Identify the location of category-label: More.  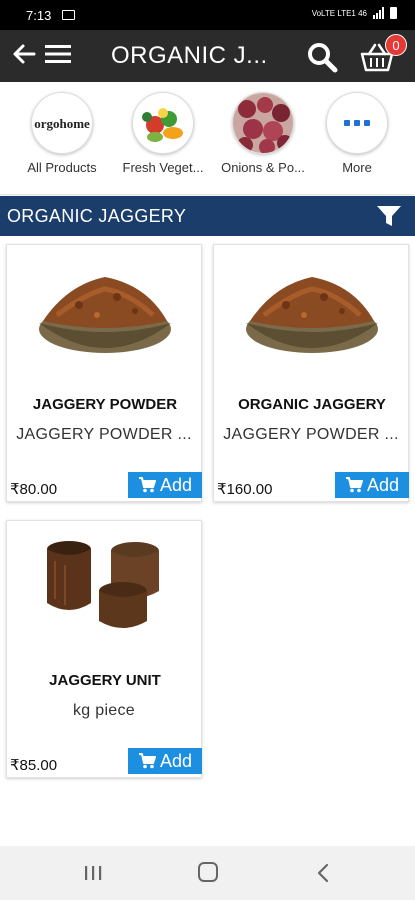
(357, 167).